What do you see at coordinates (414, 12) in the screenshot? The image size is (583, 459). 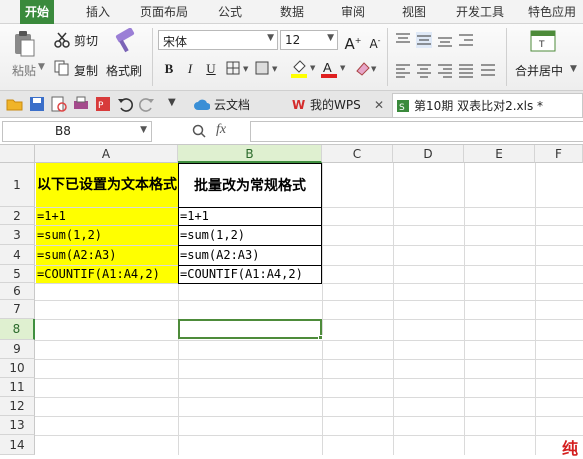 I see `tab-view: 视图` at bounding box center [414, 12].